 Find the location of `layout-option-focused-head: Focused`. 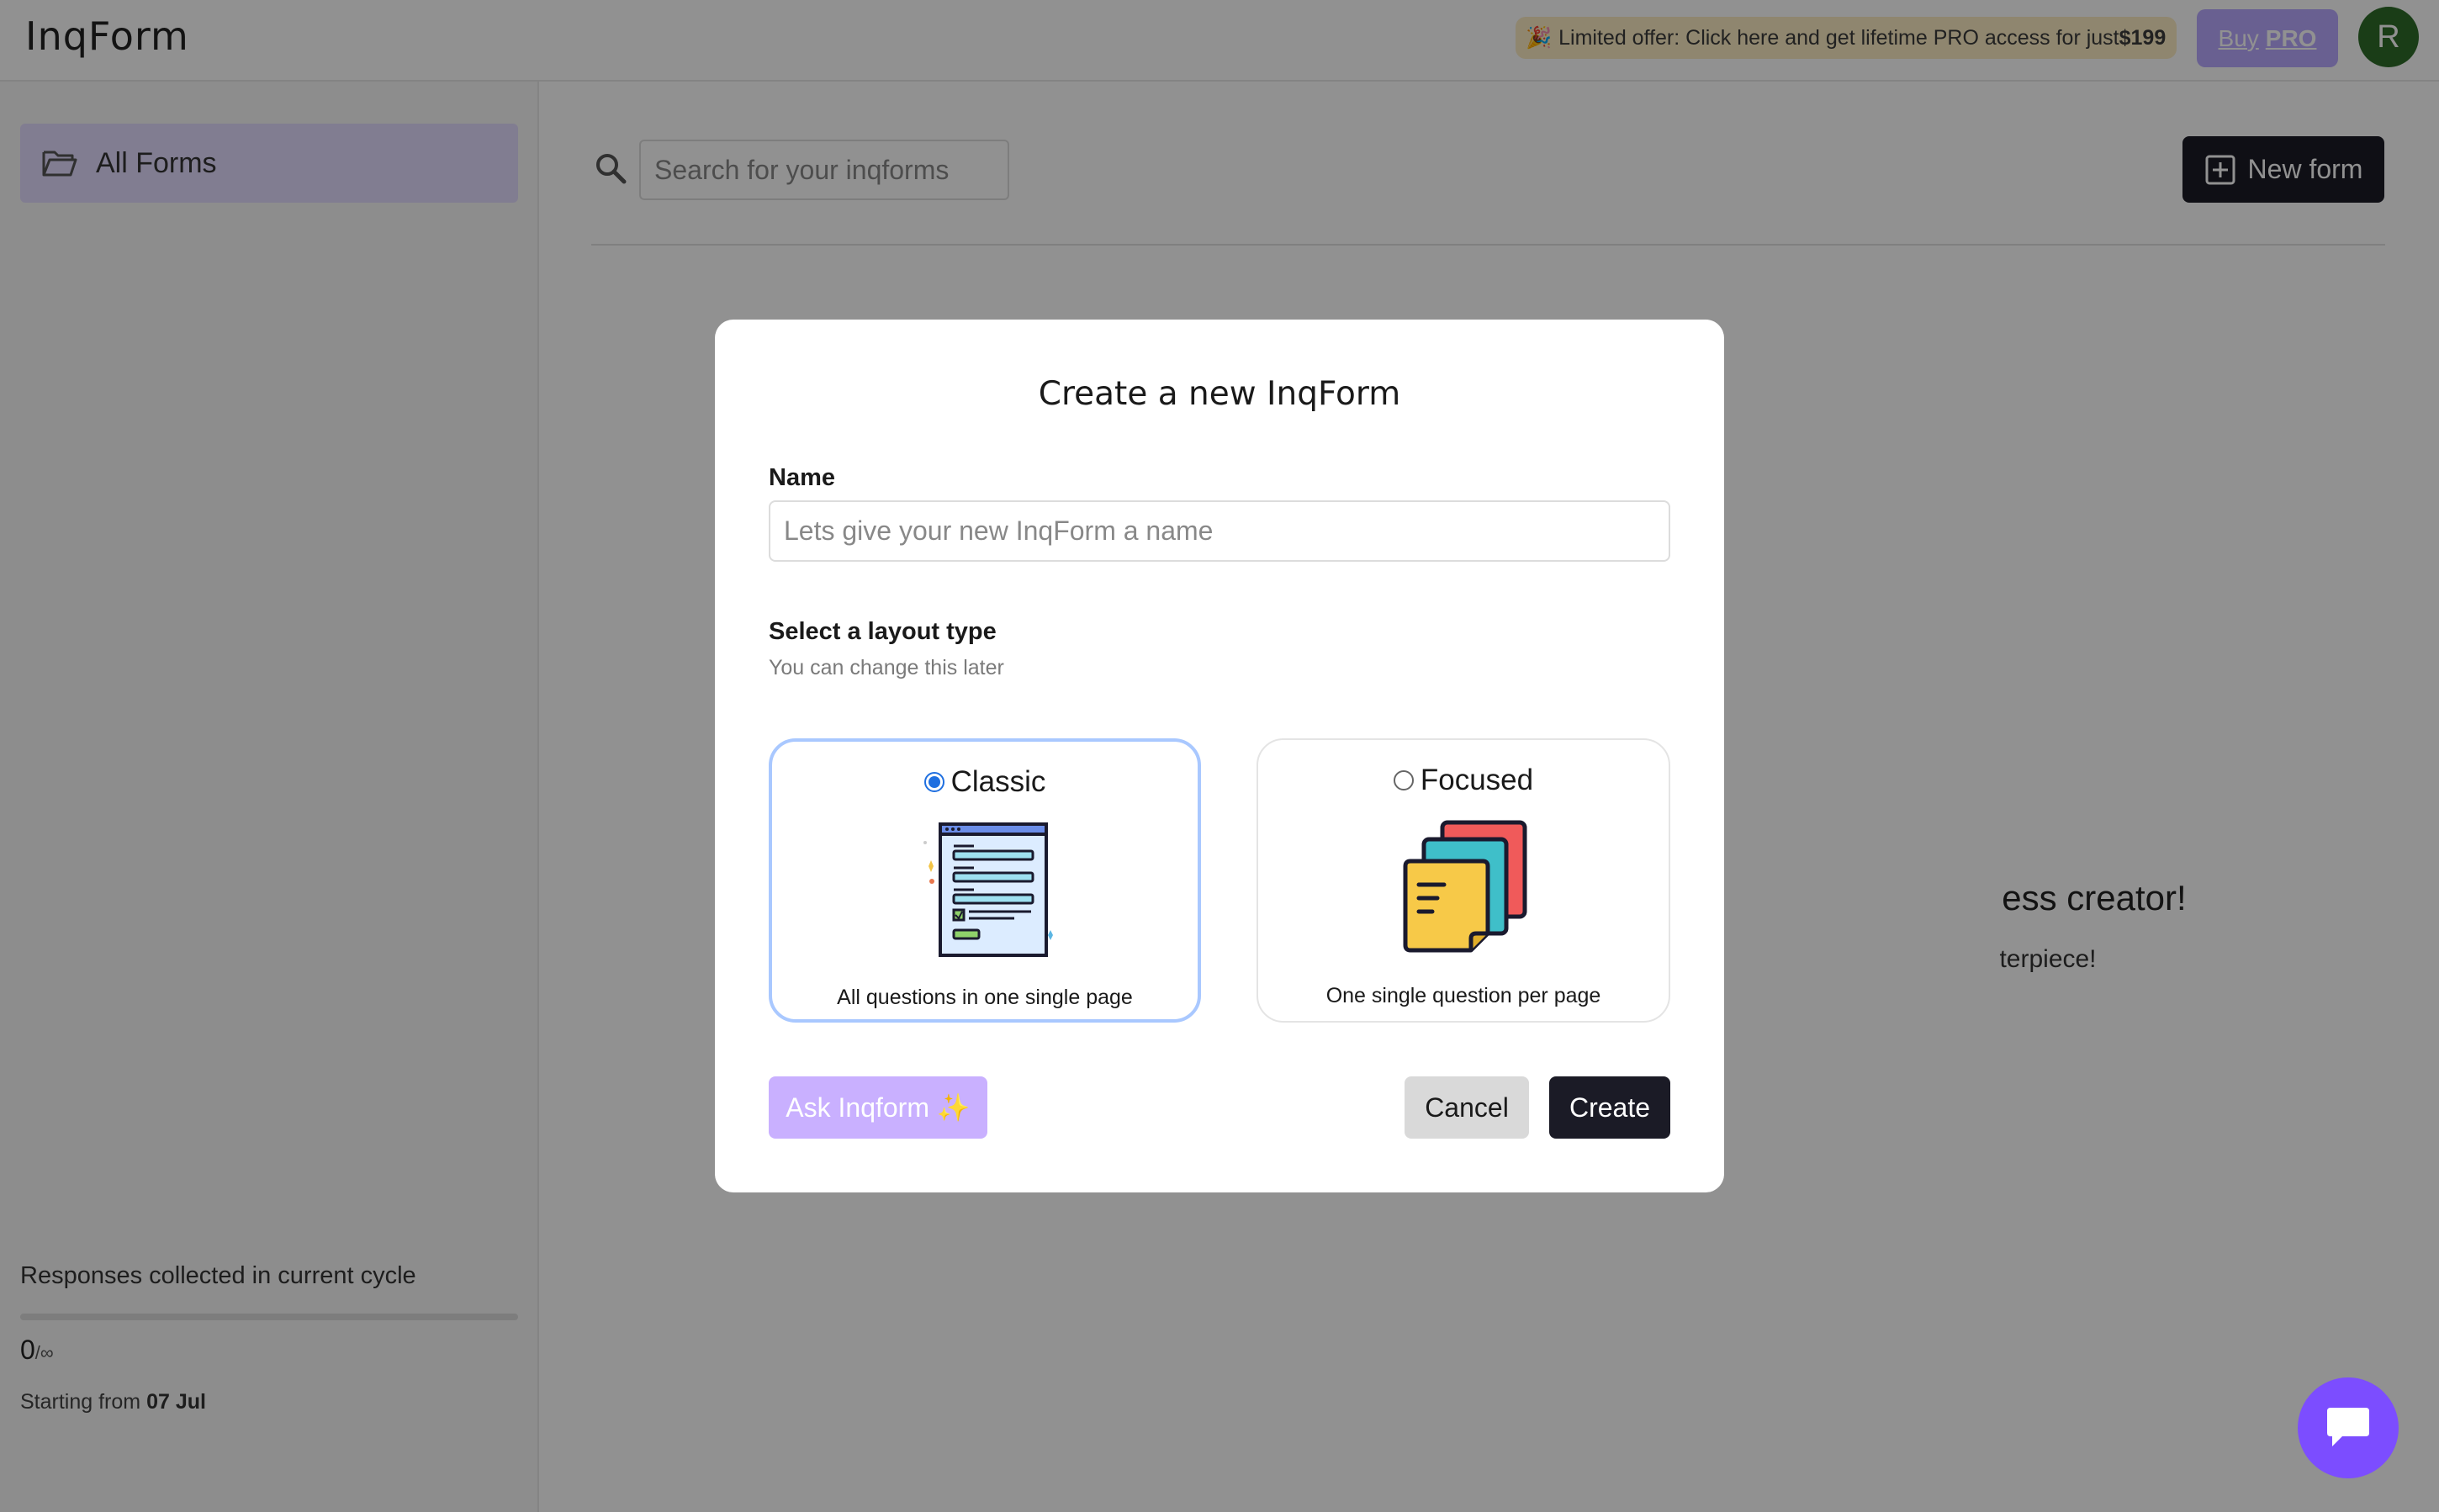

layout-option-focused-head: Focused is located at coordinates (1464, 780).